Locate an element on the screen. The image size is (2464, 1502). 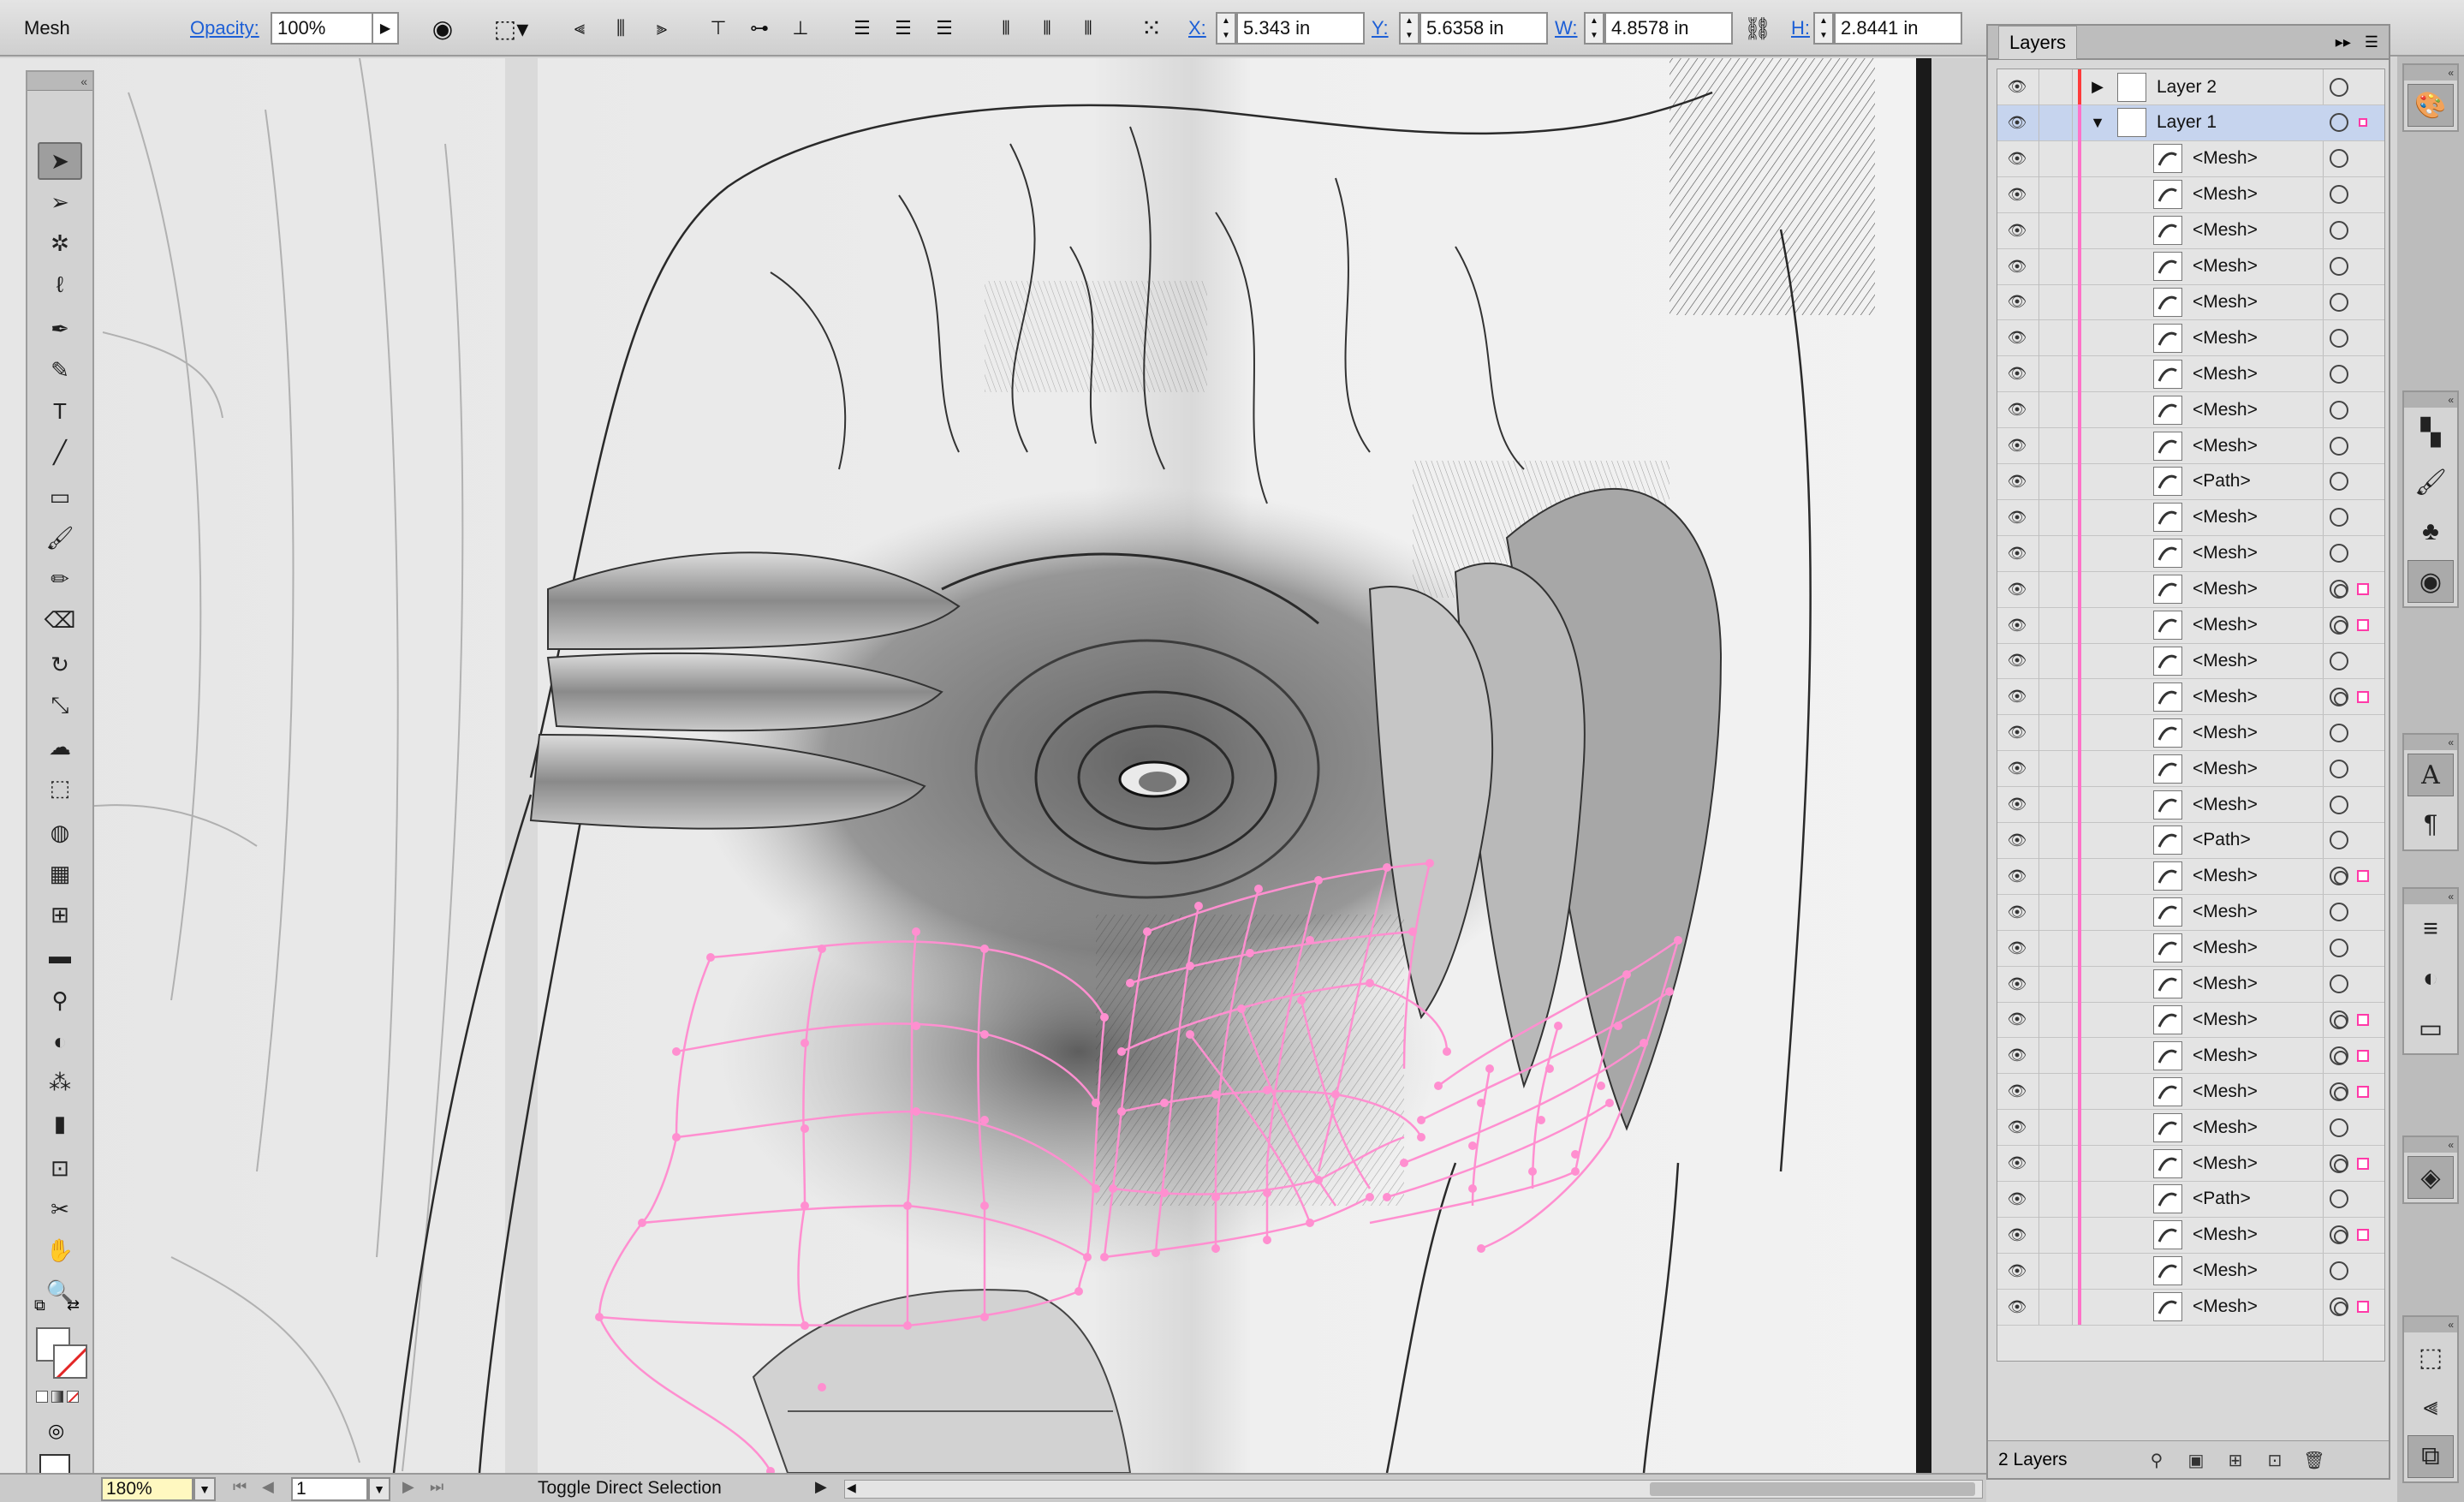
artboard-number-input: 1 is located at coordinates (329, 1489).